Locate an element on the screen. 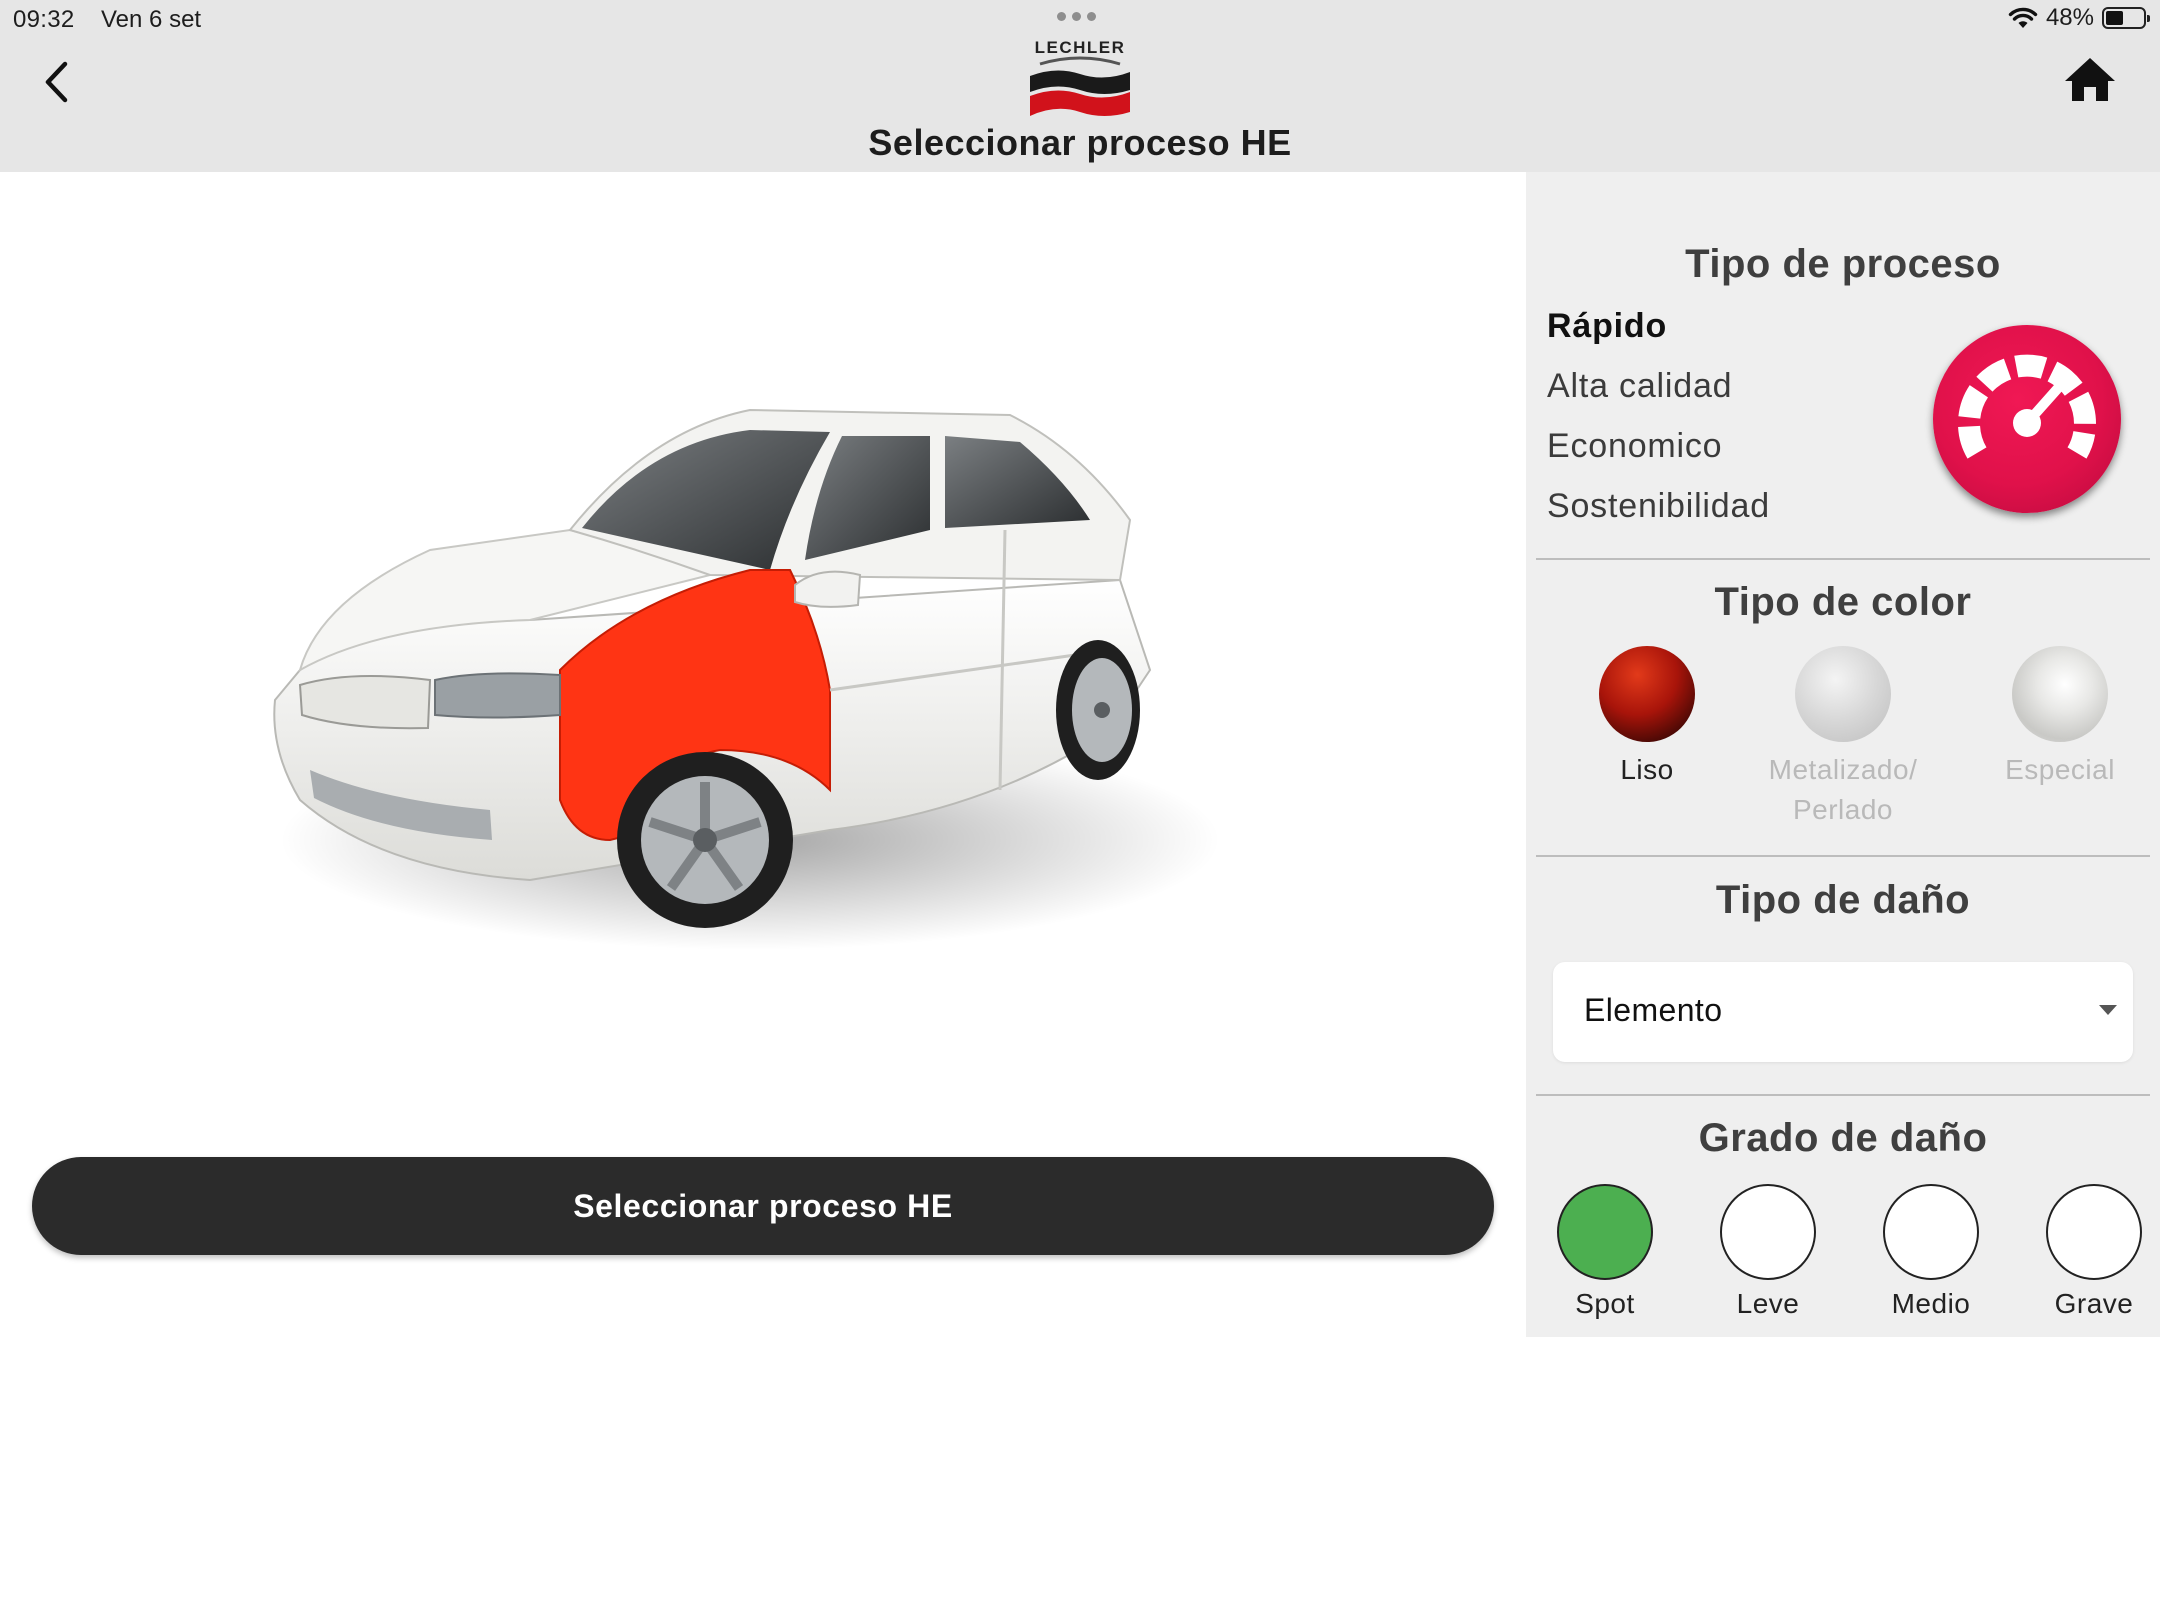 This screenshot has height=1620, width=2160. divider-color is located at coordinates (1843, 856).